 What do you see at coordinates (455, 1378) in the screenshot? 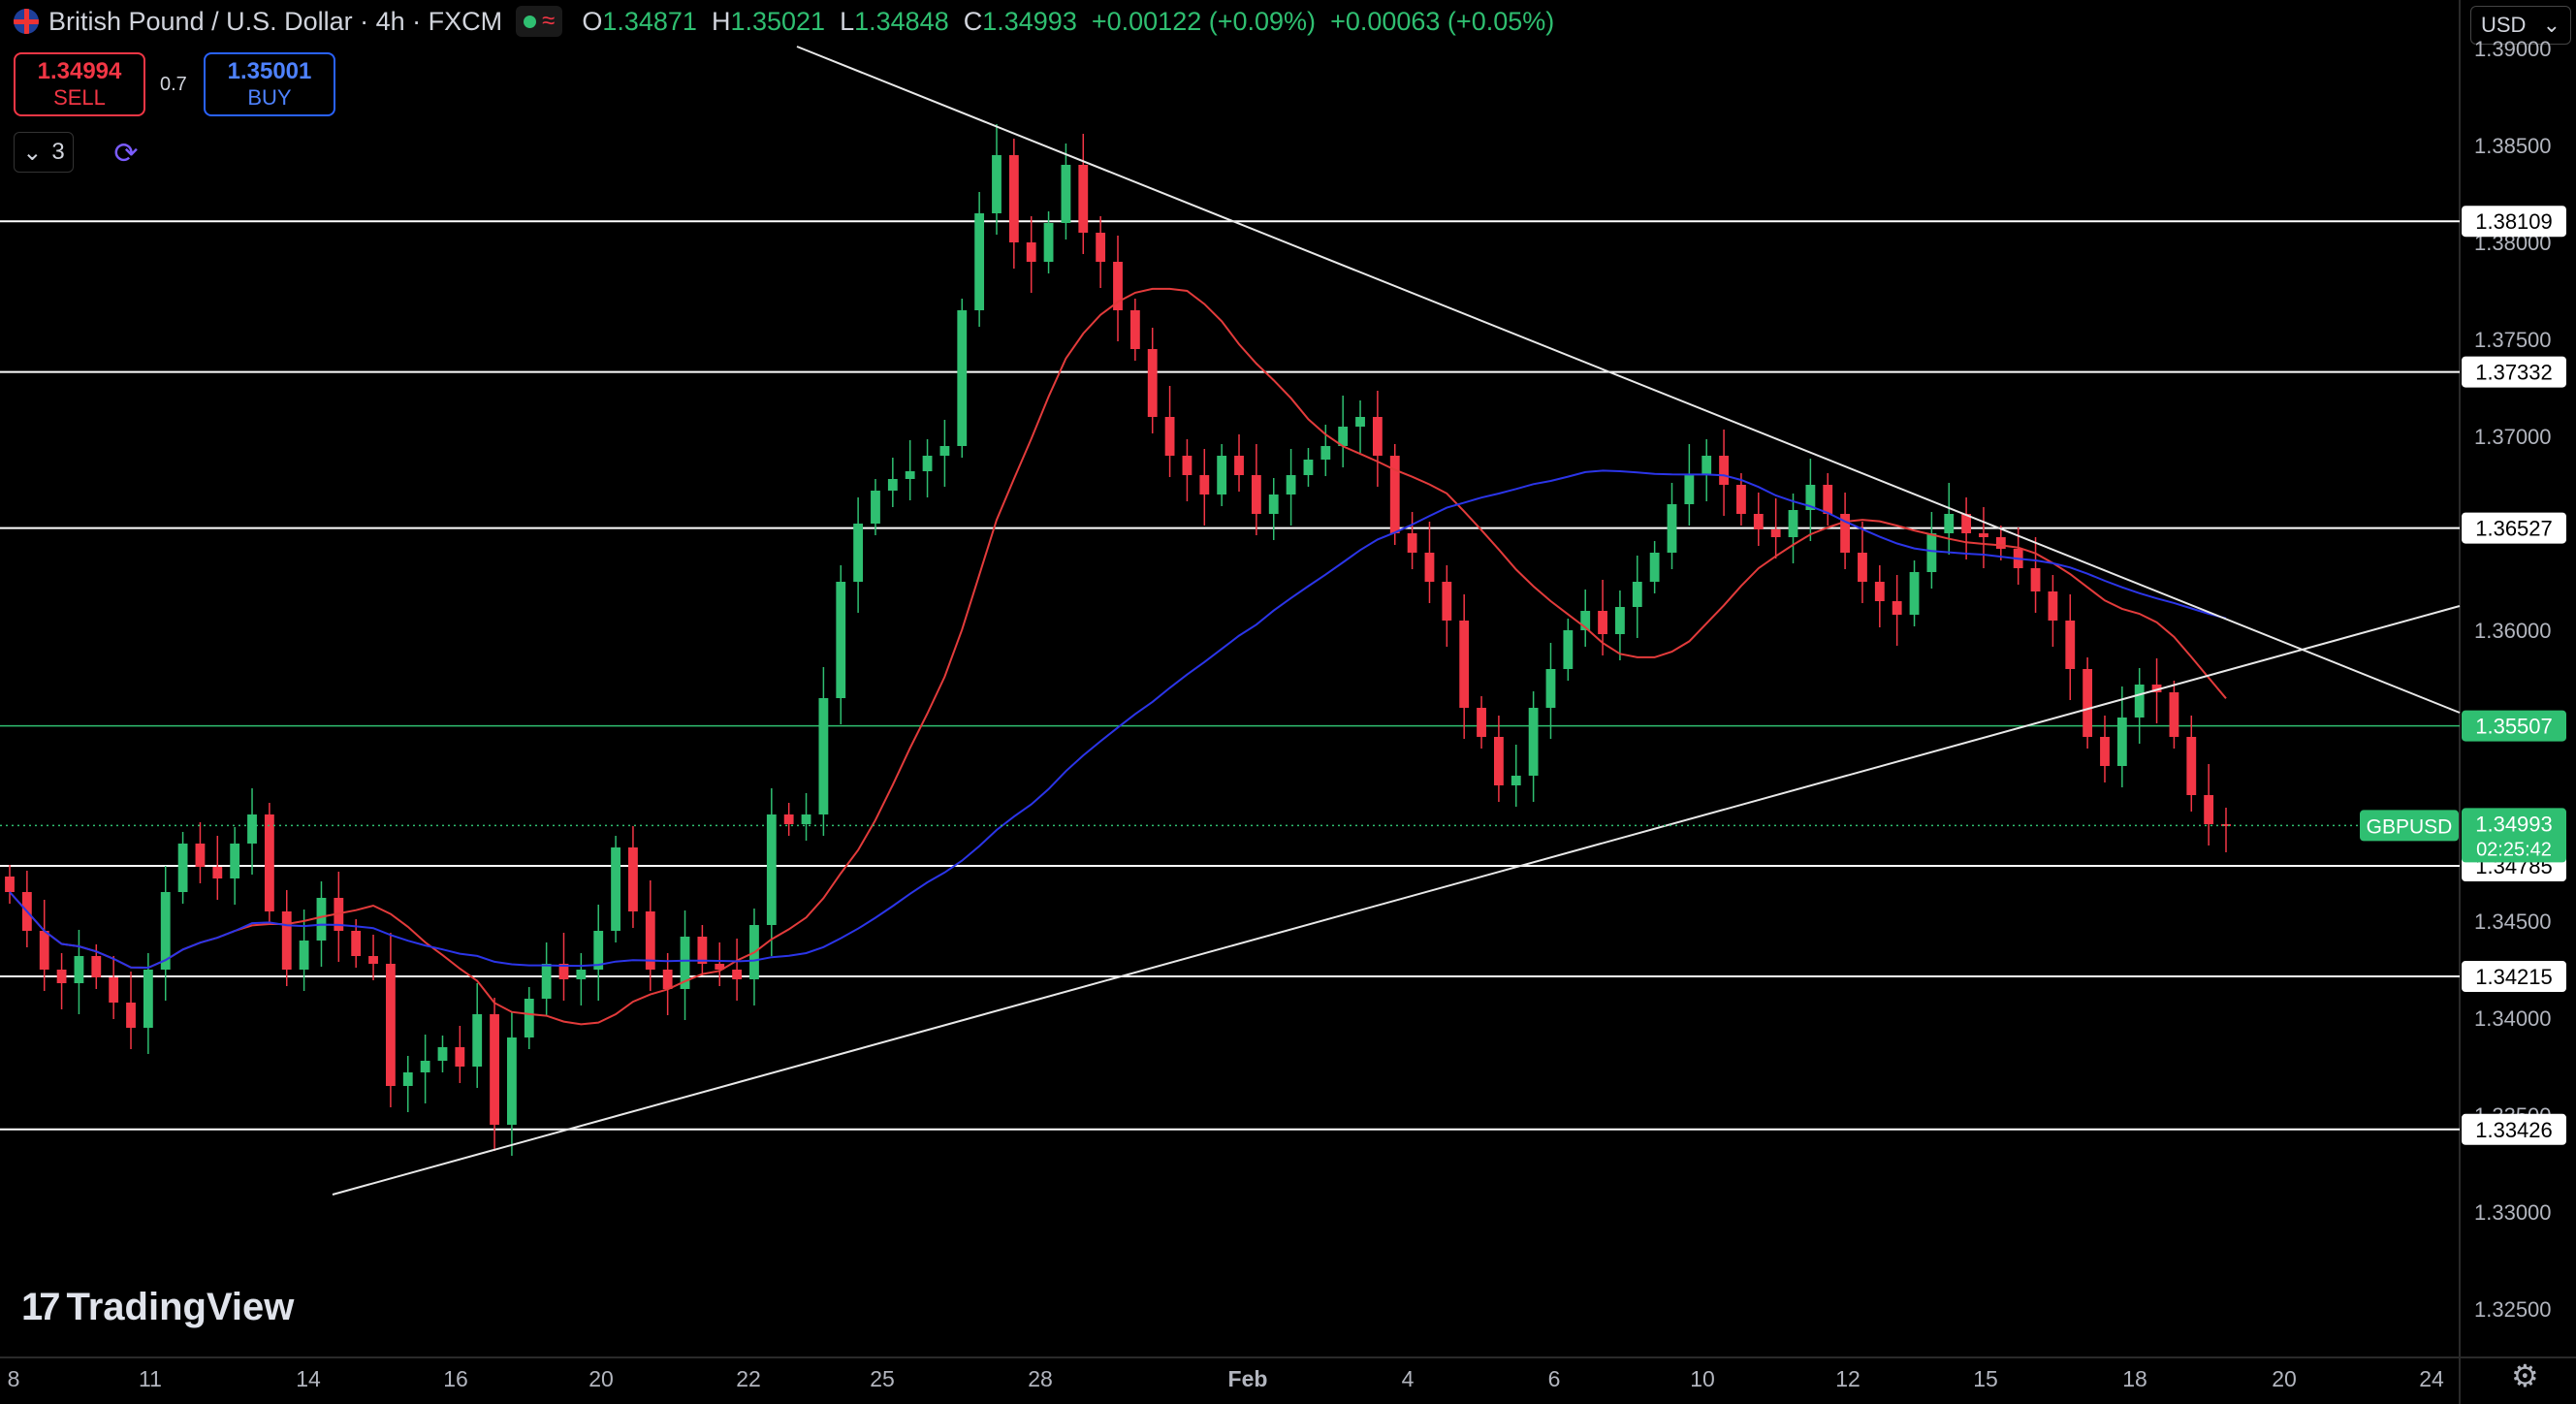
I see `x-tick-label: 16` at bounding box center [455, 1378].